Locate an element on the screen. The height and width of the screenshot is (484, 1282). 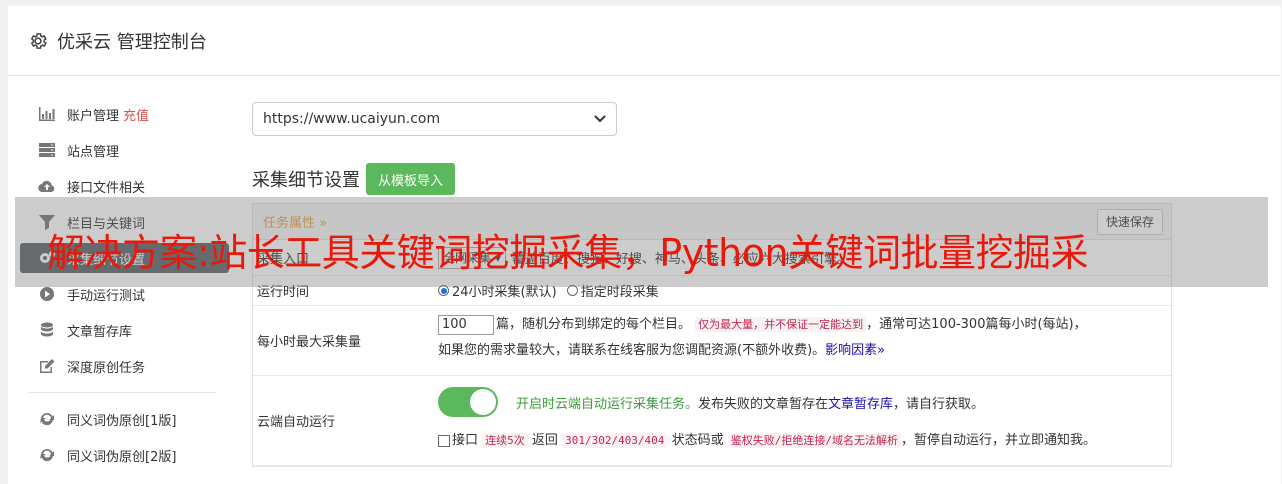
sidebar-item-label: 同义词伪原创[2版] is located at coordinates (122, 457).